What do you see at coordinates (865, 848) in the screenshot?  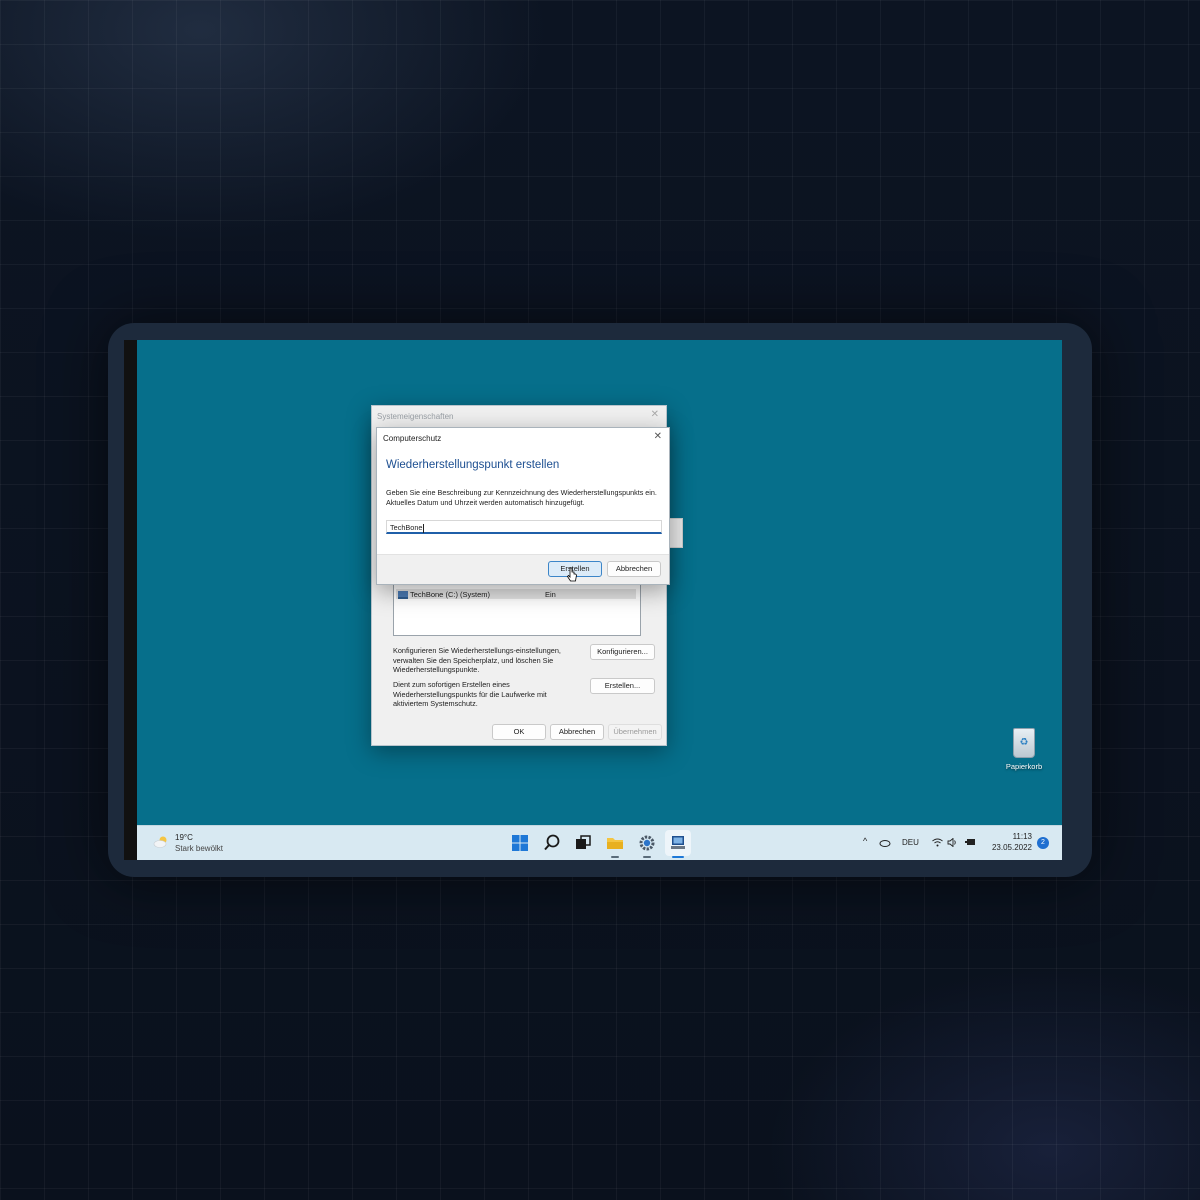 I see `chevron-up-icon: ^` at bounding box center [865, 848].